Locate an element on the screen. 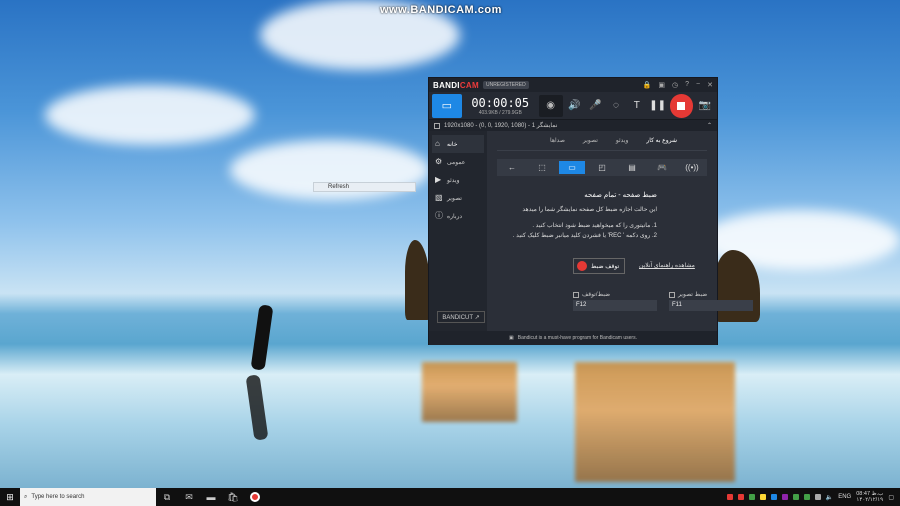  task-view-icon: ⧉ is located at coordinates (167, 497).